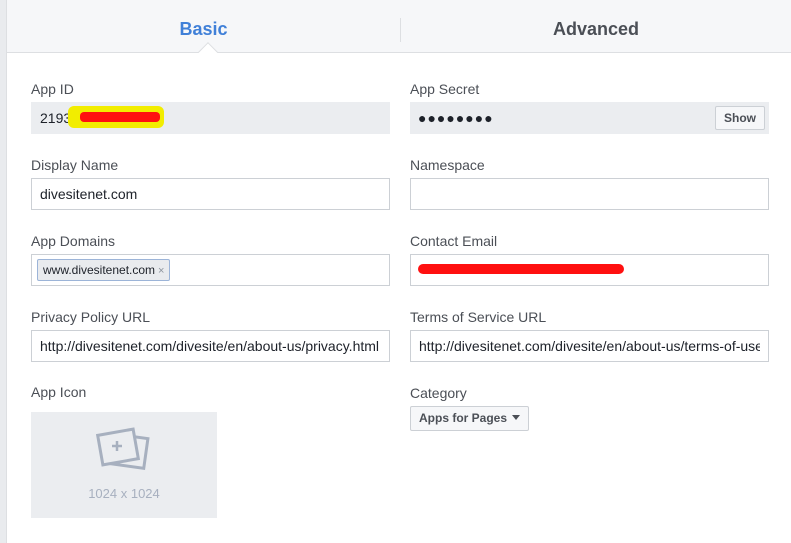  What do you see at coordinates (595, 26) in the screenshot?
I see `tab-advanced: Advanced` at bounding box center [595, 26].